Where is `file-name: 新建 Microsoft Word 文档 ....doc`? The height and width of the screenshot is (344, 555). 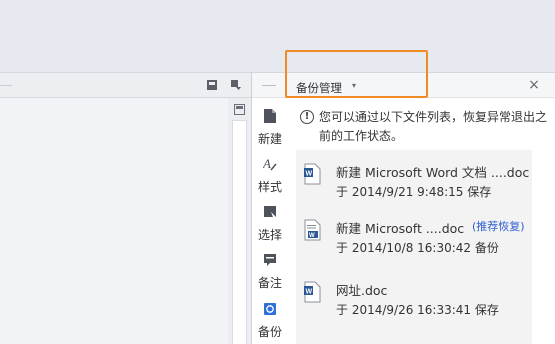
file-name: 新建 Microsoft Word 文档 ....doc is located at coordinates (433, 172).